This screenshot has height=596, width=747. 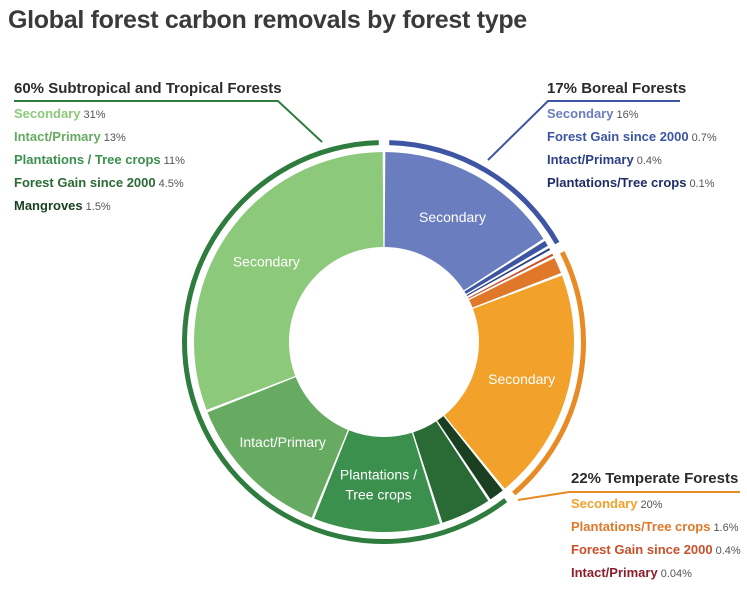 What do you see at coordinates (266, 262) in the screenshot?
I see `slice-label-subtropical-secondary: Secondary` at bounding box center [266, 262].